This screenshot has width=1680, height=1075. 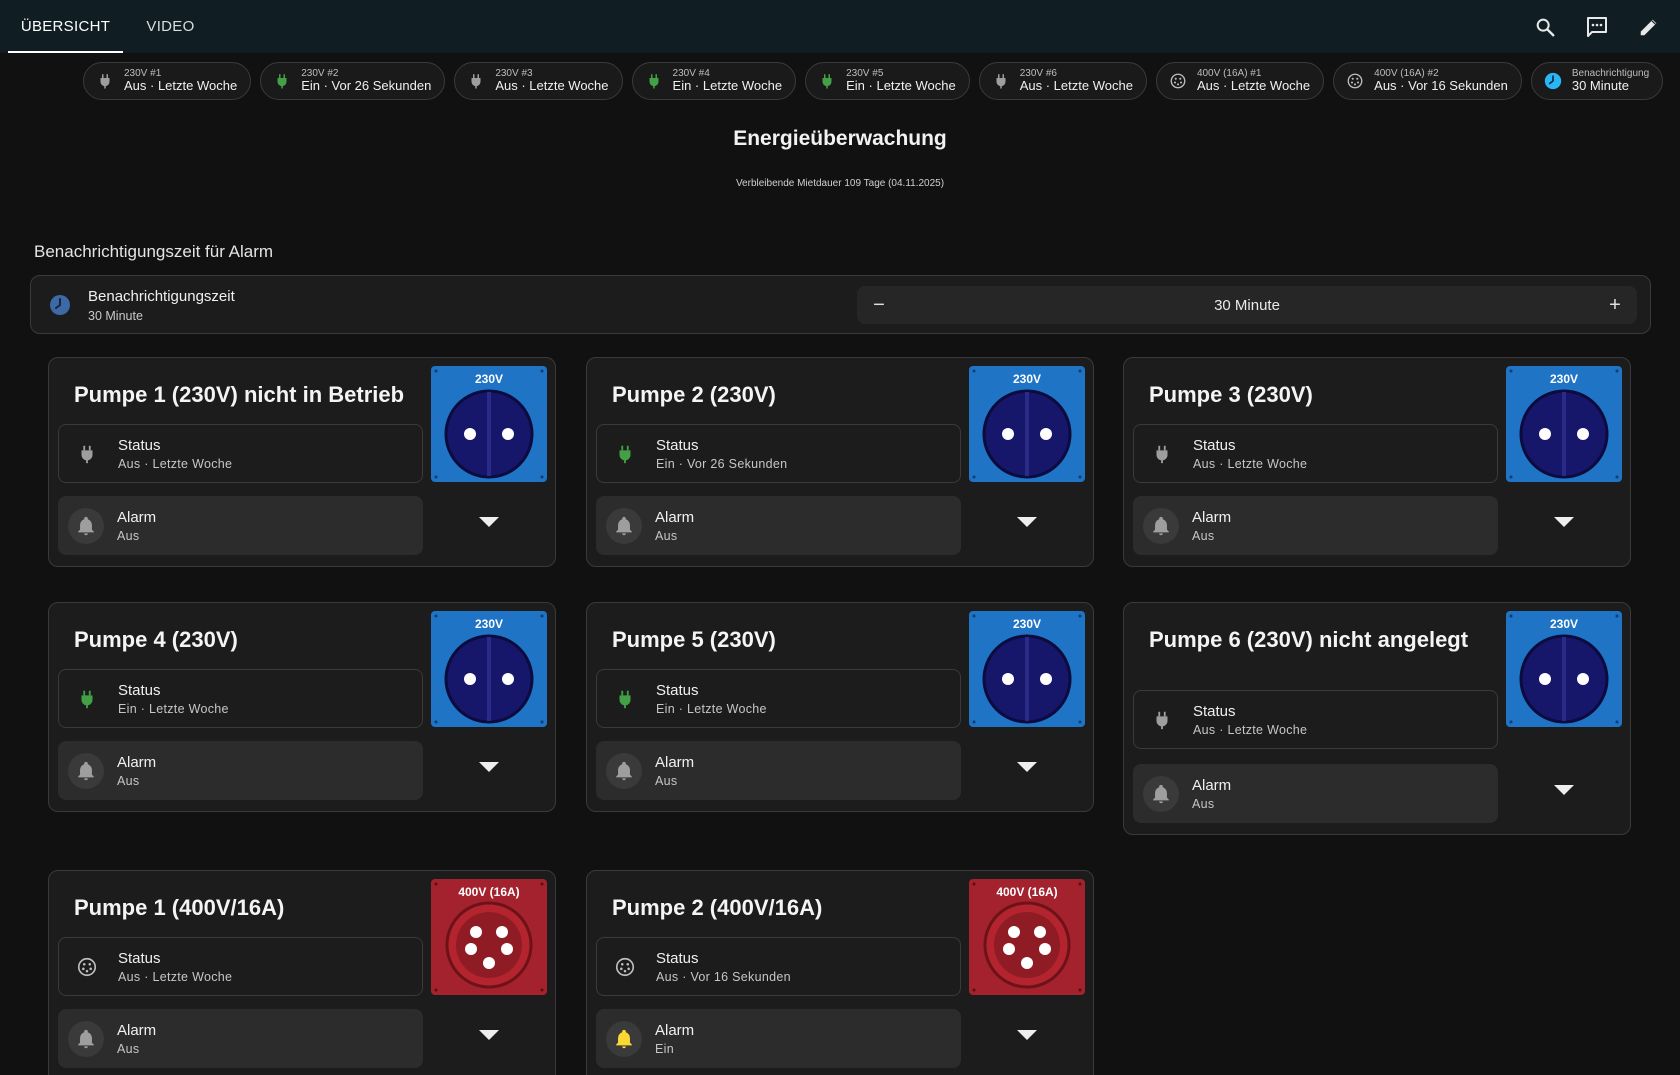 I want to click on notification-time-stepper: − 30 Minute +, so click(x=1247, y=305).